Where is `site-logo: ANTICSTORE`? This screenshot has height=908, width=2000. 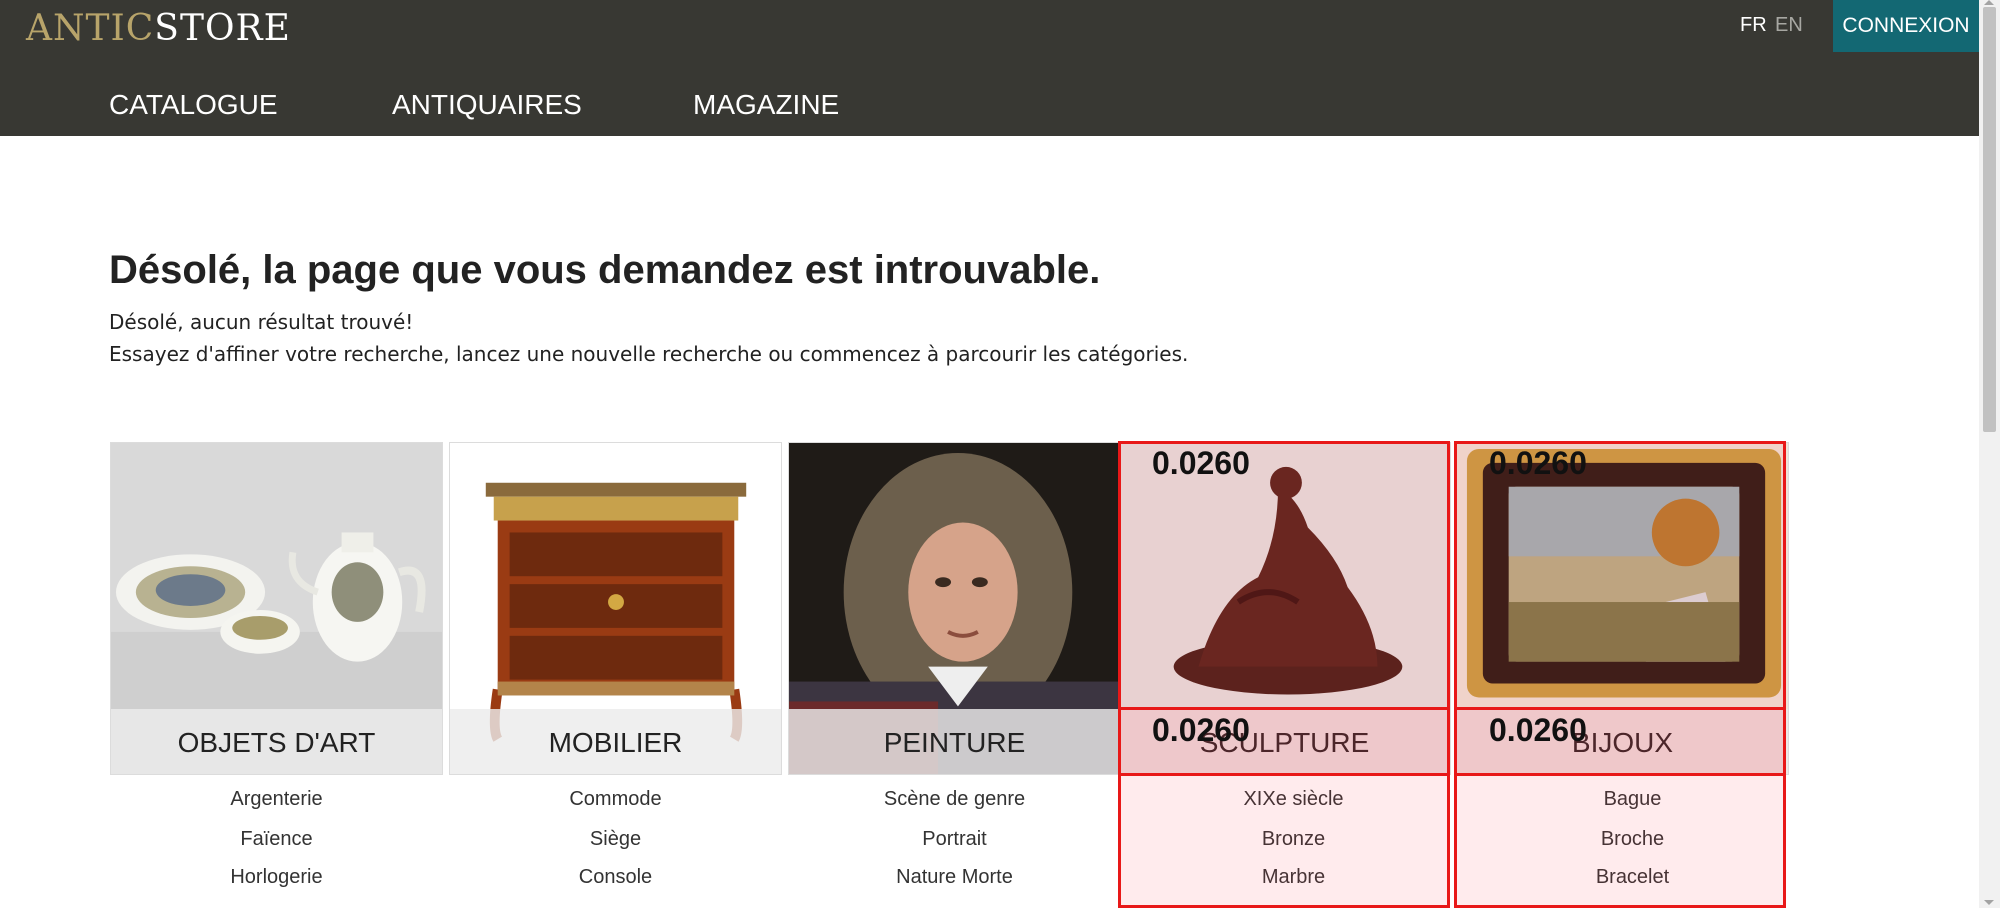
site-logo: ANTICSTORE is located at coordinates (158, 28).